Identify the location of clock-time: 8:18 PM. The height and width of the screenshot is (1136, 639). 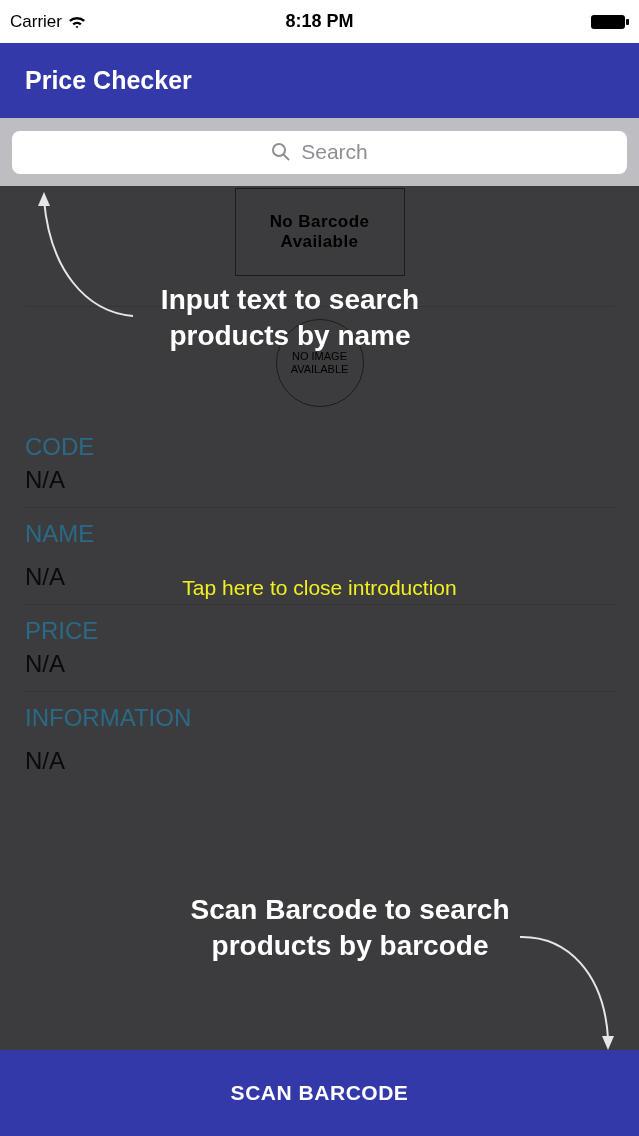
(319, 21).